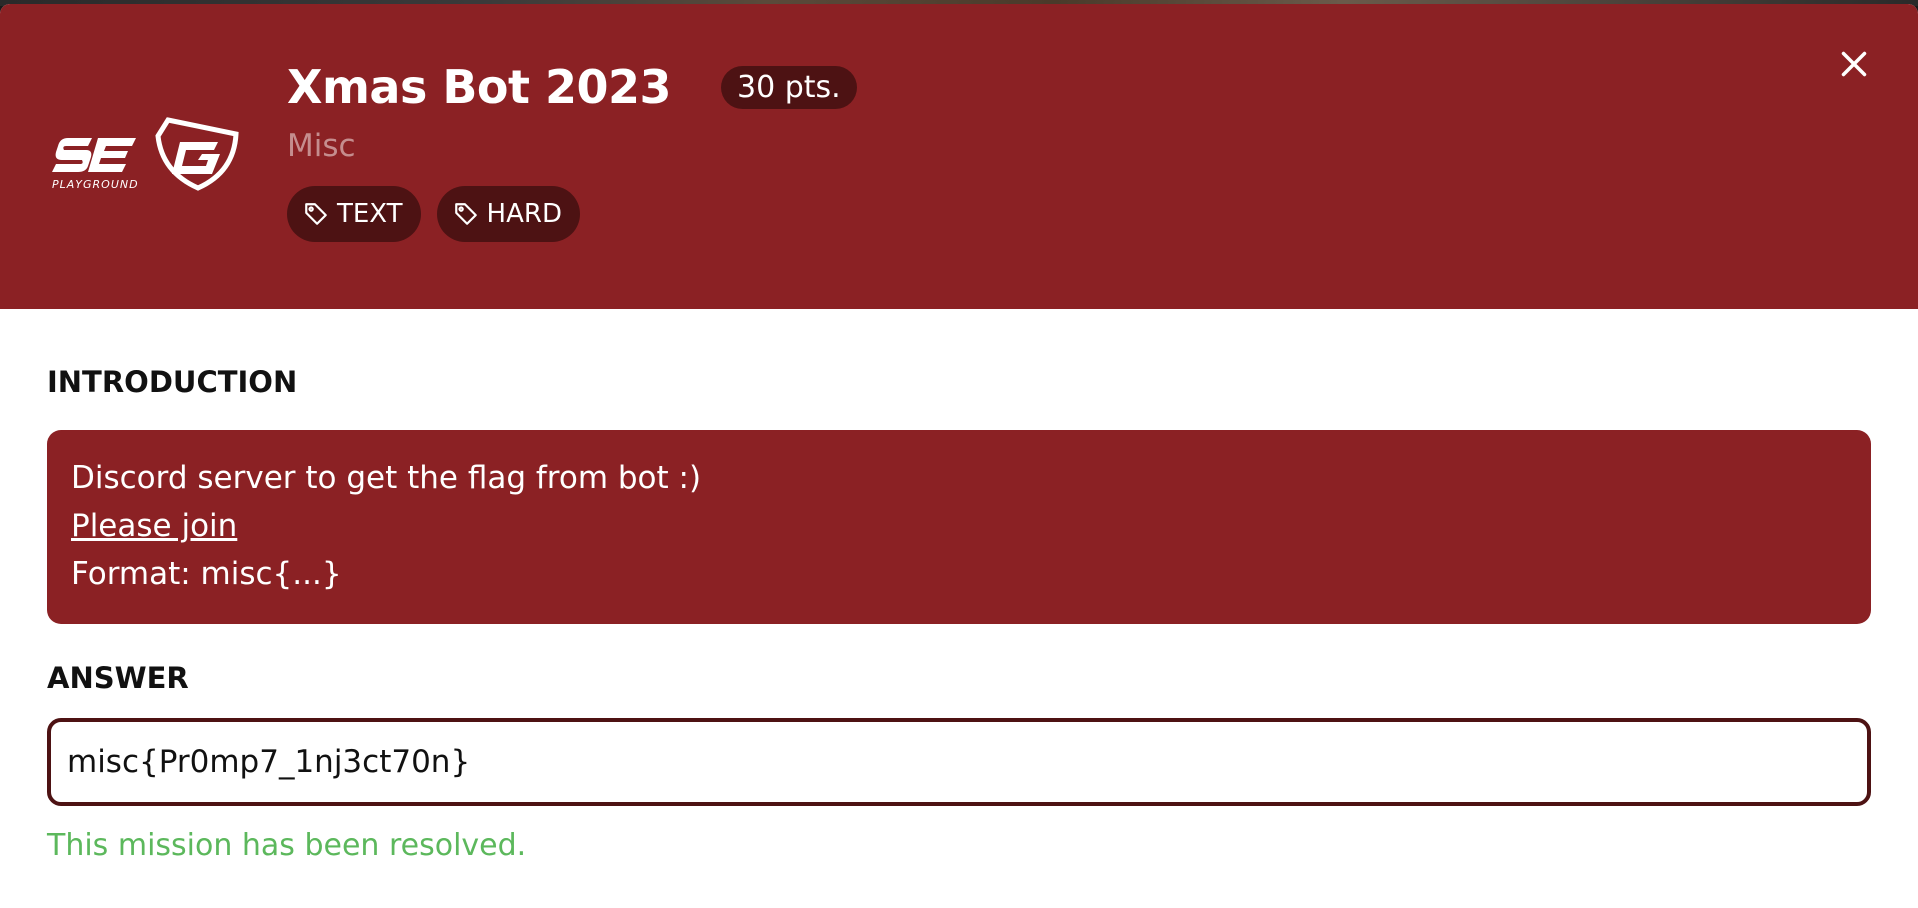  What do you see at coordinates (145, 154) in the screenshot?
I see `seg-playground-logo: PLAYGROUND` at bounding box center [145, 154].